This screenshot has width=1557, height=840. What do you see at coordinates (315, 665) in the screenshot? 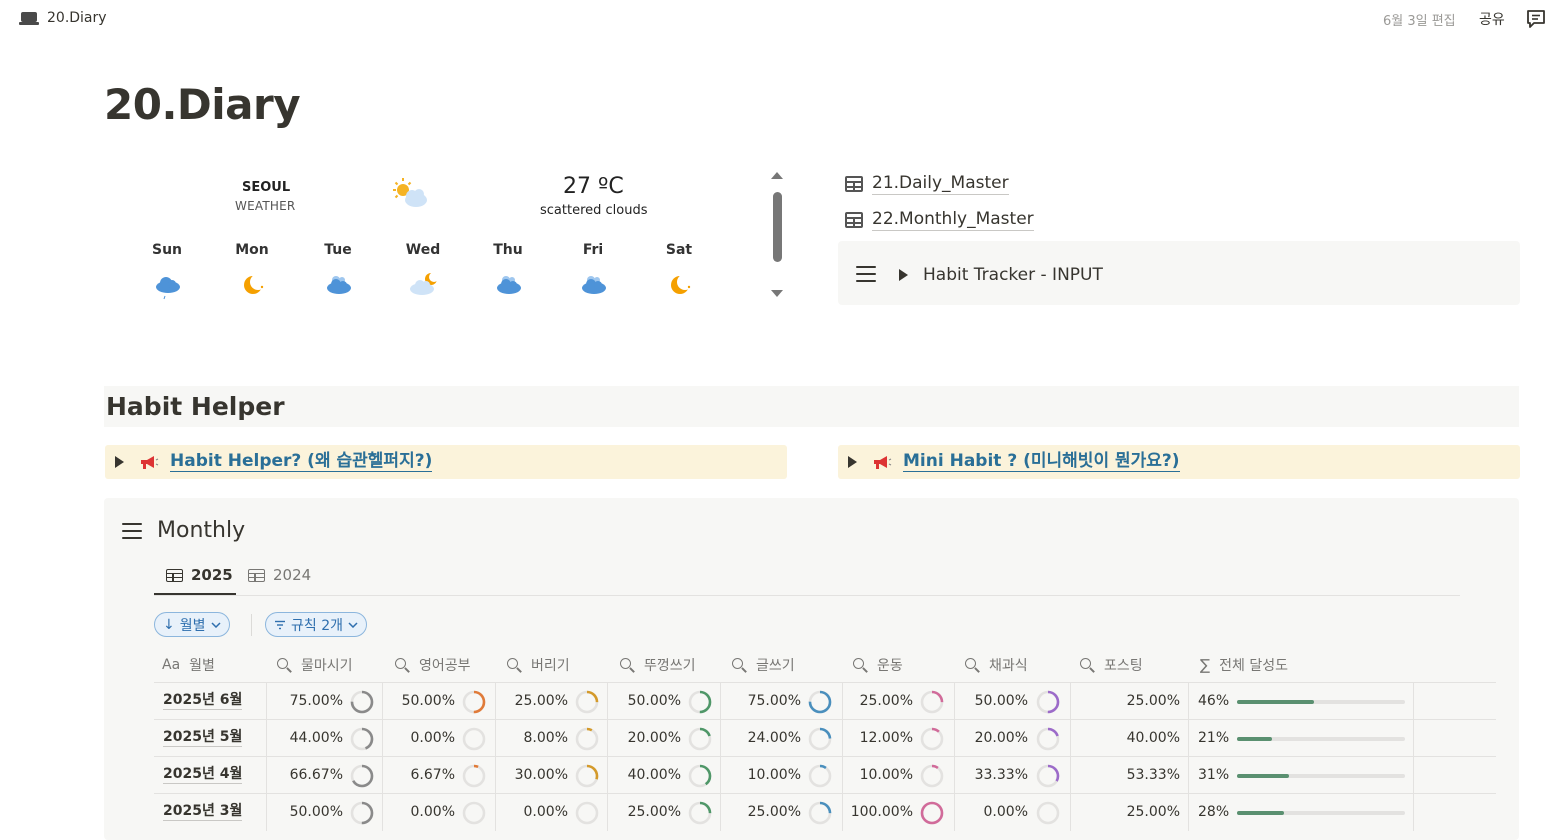
I see `column-header-water: 물마시기` at bounding box center [315, 665].